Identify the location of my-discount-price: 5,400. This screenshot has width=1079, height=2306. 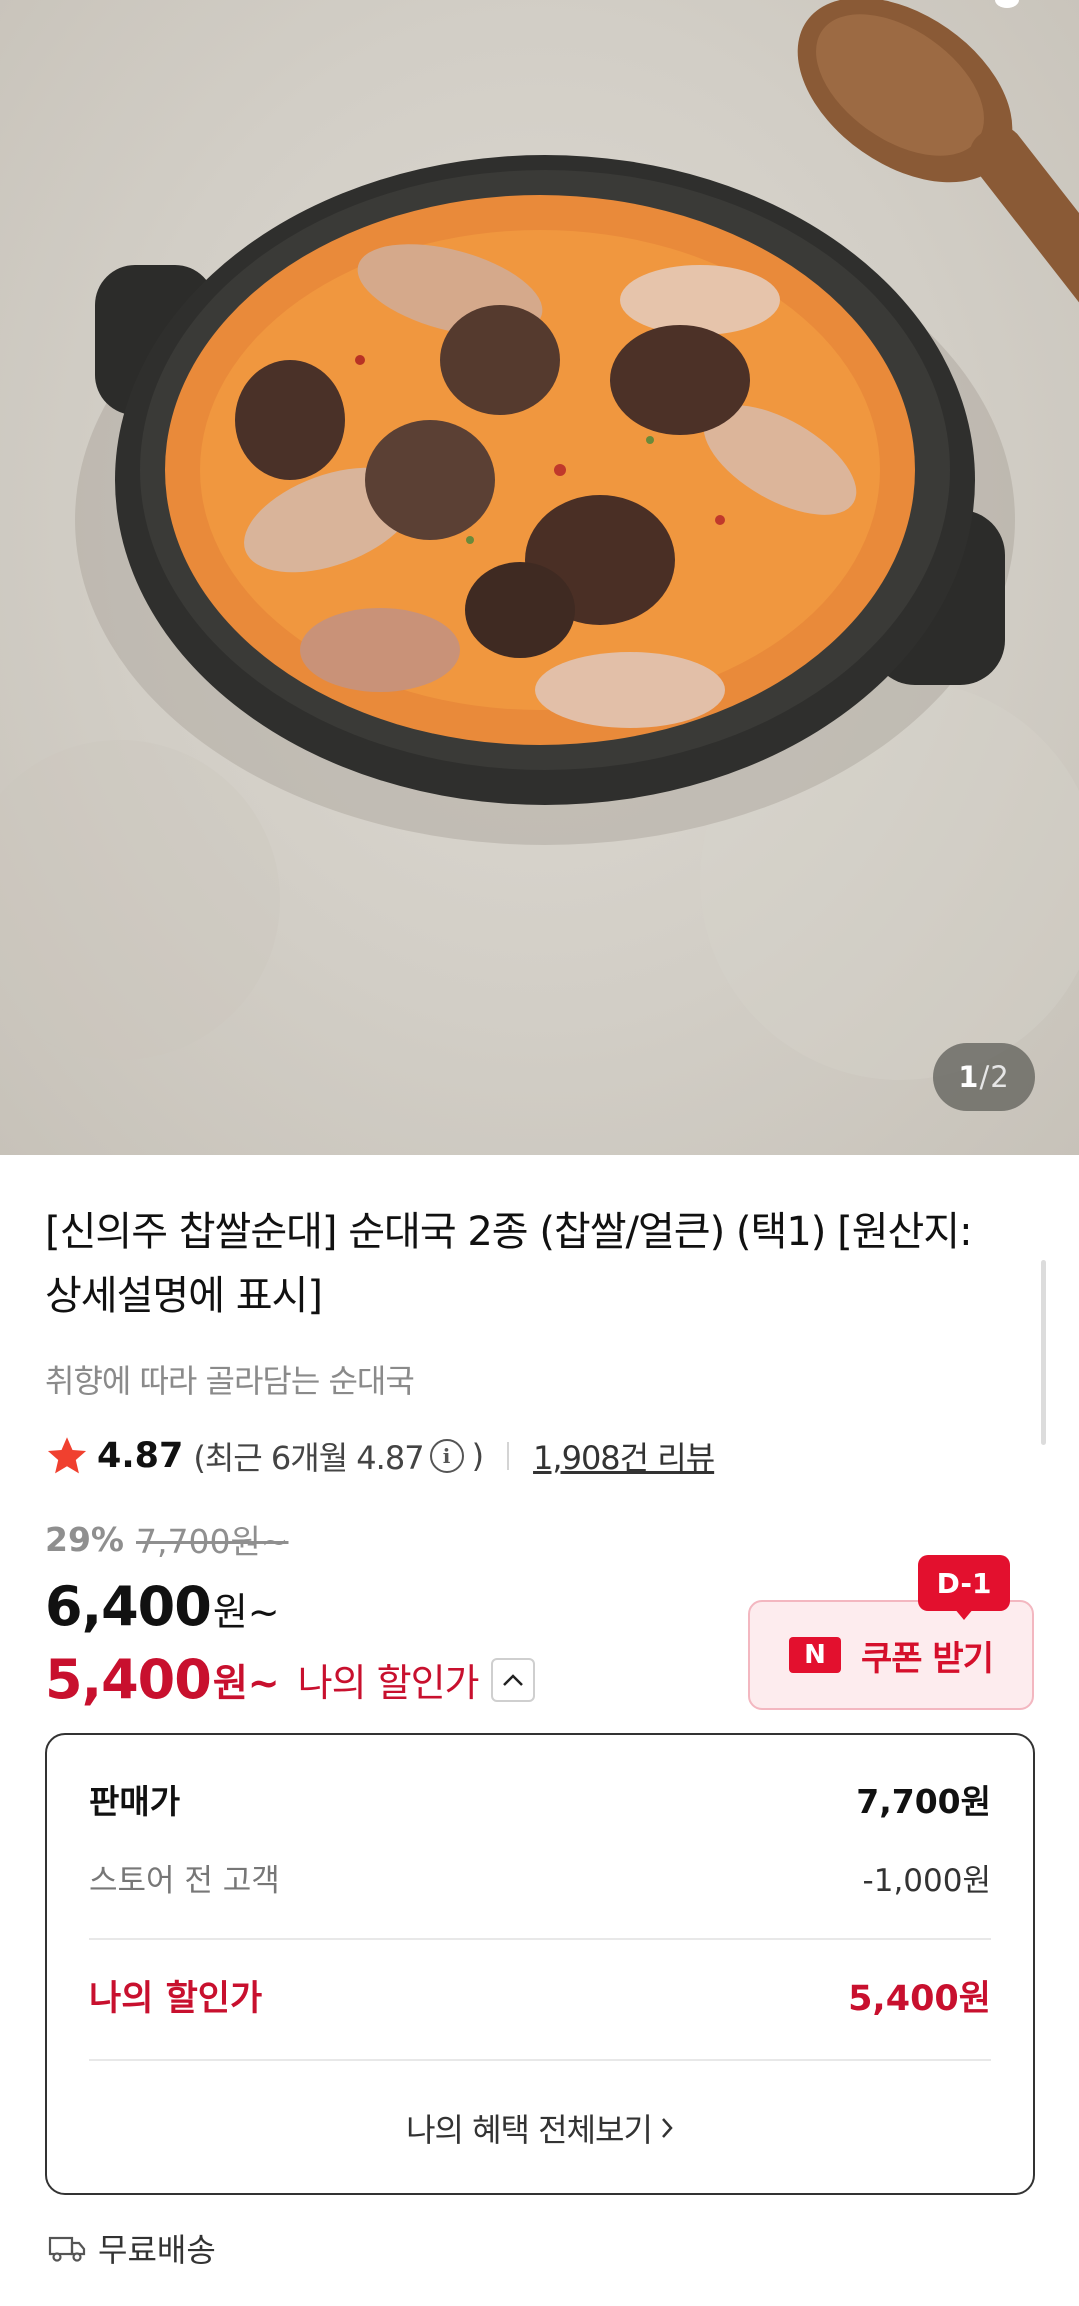
(128, 1679).